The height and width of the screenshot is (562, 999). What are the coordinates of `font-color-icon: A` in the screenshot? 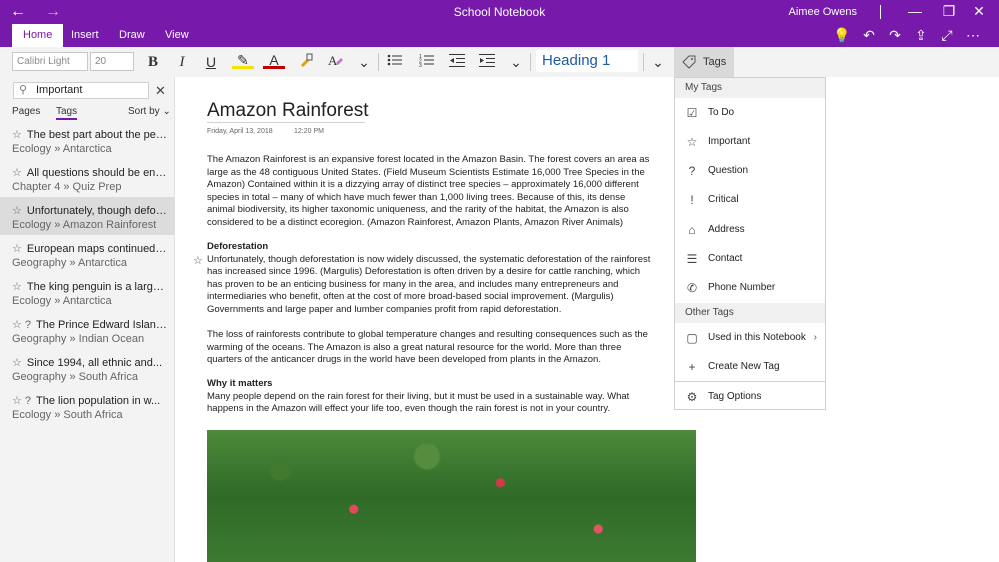 It's located at (274, 60).